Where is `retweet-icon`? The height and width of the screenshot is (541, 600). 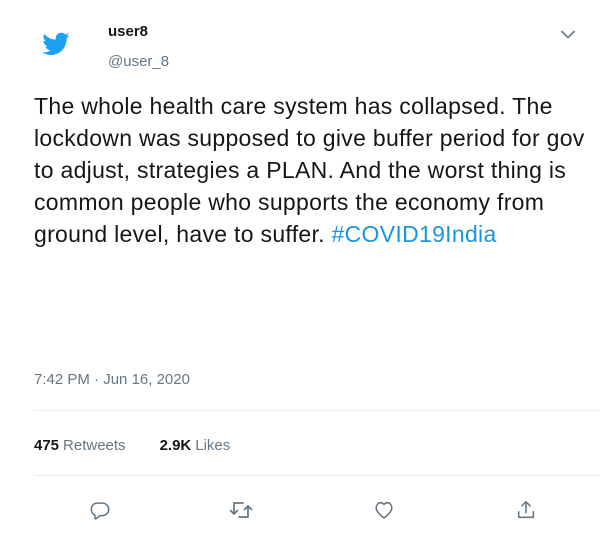
retweet-icon is located at coordinates (241, 510).